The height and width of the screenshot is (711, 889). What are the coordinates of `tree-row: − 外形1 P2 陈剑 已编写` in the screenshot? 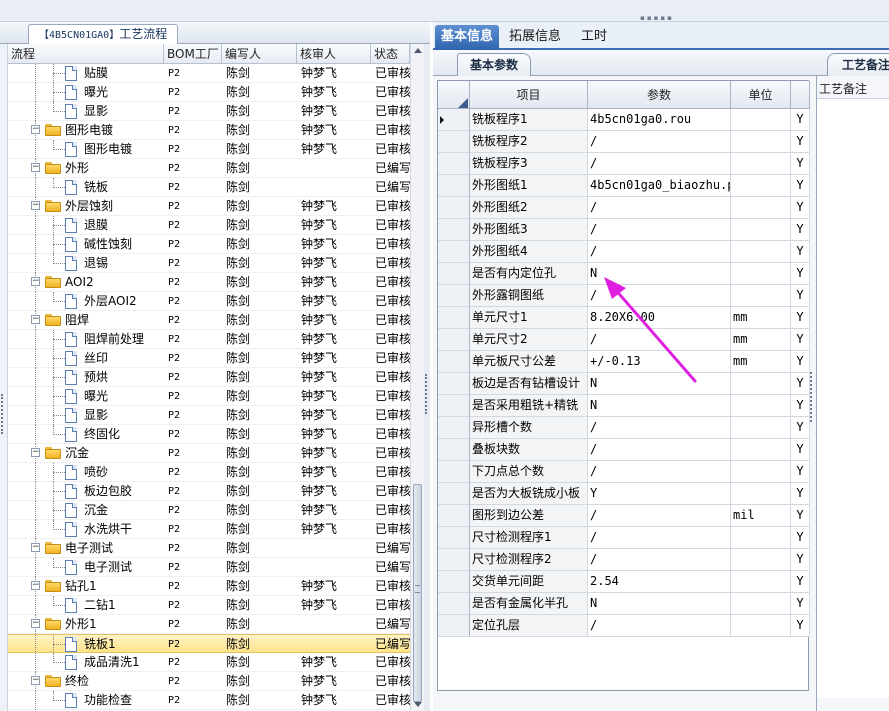 It's located at (209, 624).